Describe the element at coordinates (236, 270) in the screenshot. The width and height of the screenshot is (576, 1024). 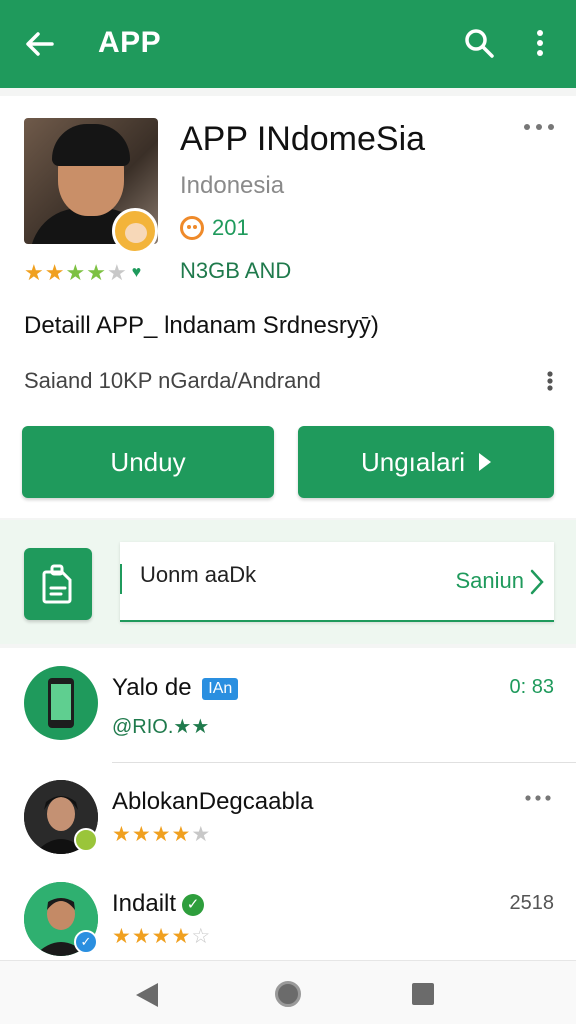
I see `app-meta: N3GB AND` at that location.